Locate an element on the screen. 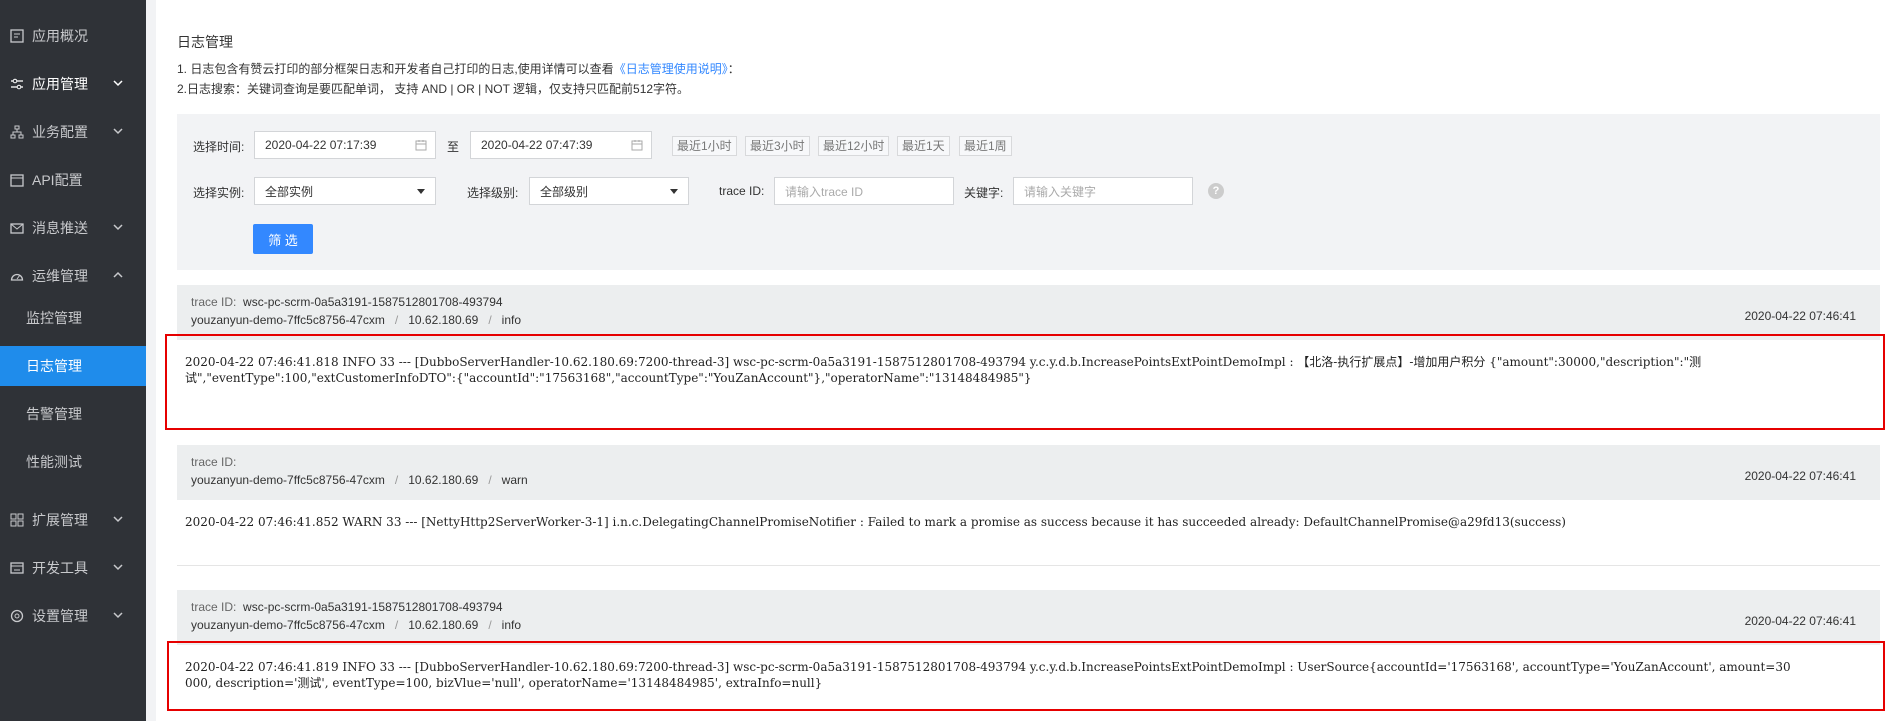 Image resolution: width=1886 pixels, height=721 pixels. start-time-input: 2020-04-22 07:17:39 is located at coordinates (345, 145).